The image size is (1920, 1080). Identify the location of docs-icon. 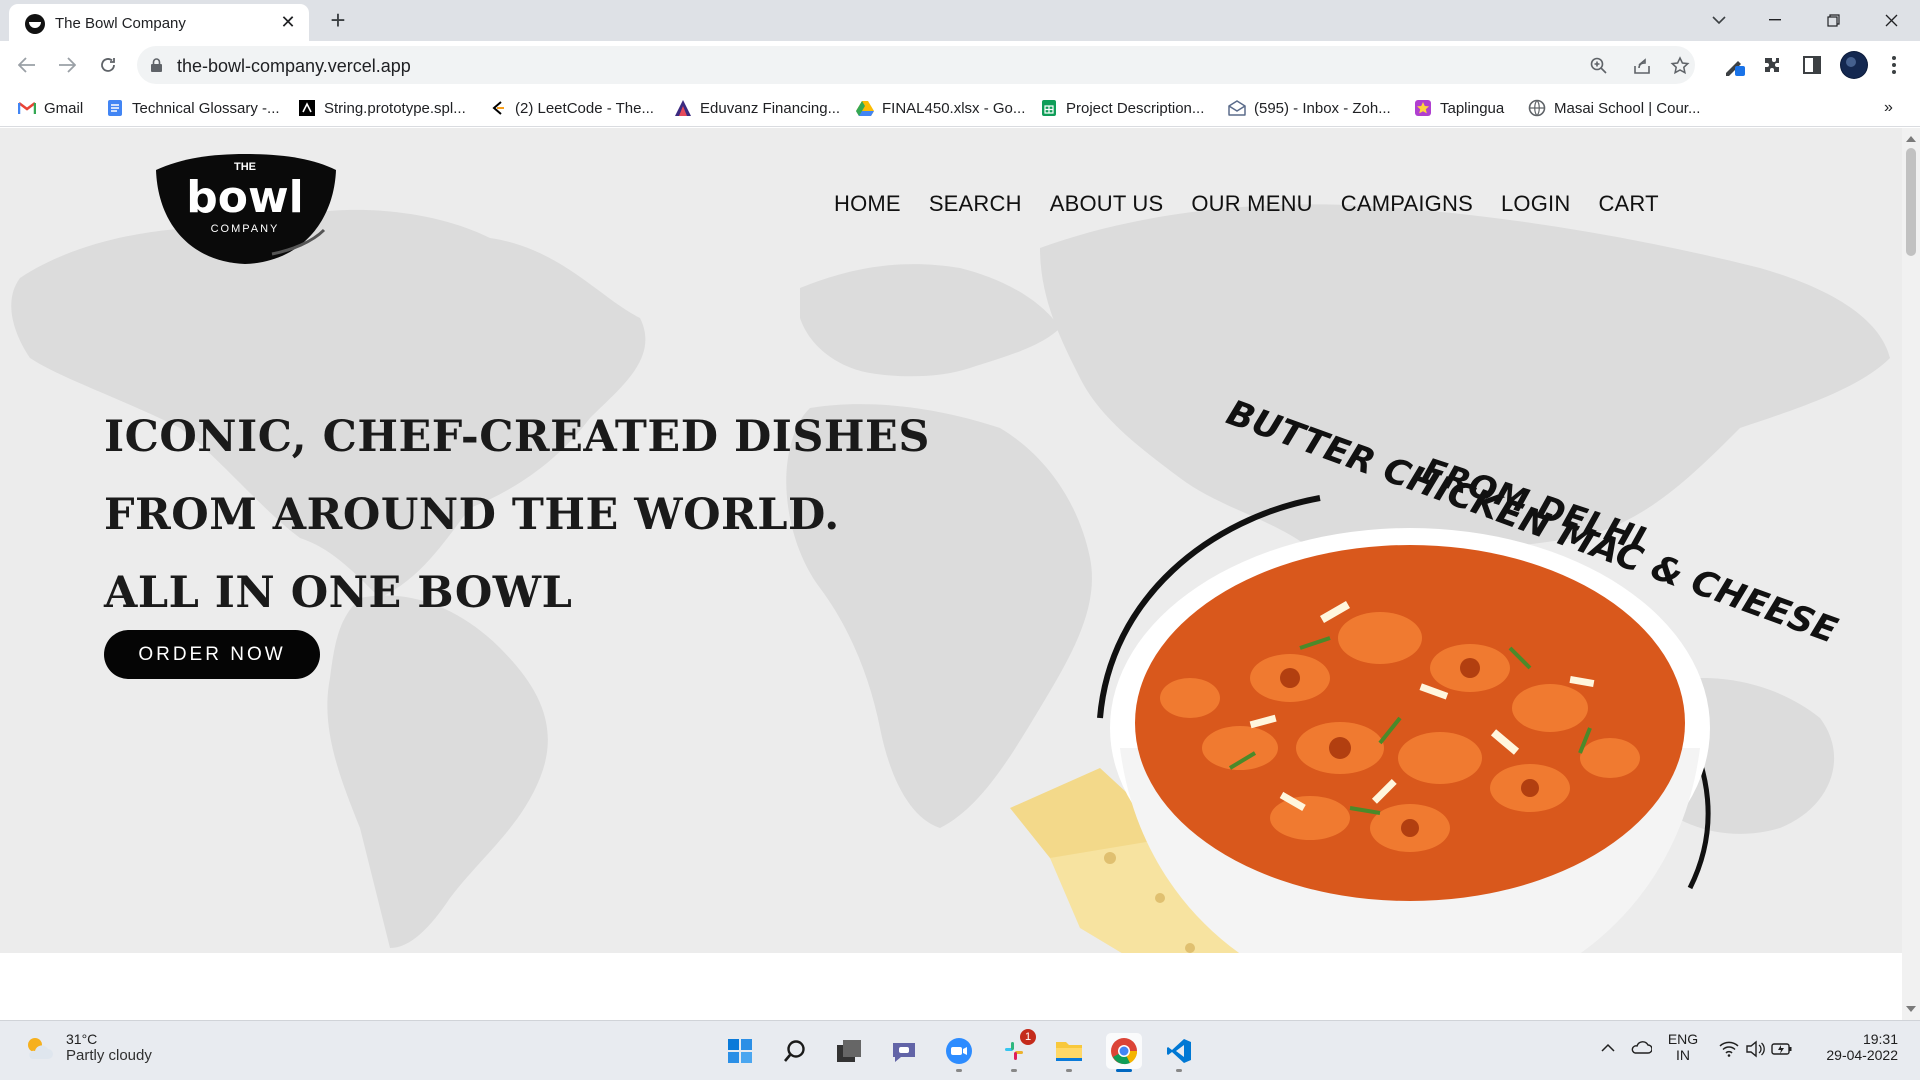
(115, 108).